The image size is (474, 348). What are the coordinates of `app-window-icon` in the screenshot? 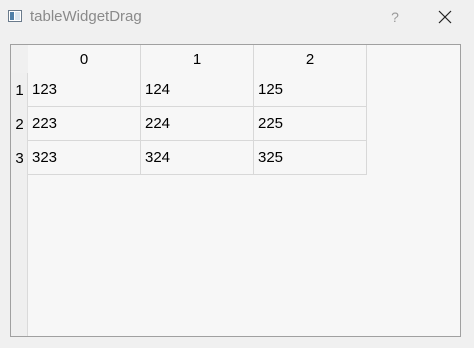 It's located at (15, 16).